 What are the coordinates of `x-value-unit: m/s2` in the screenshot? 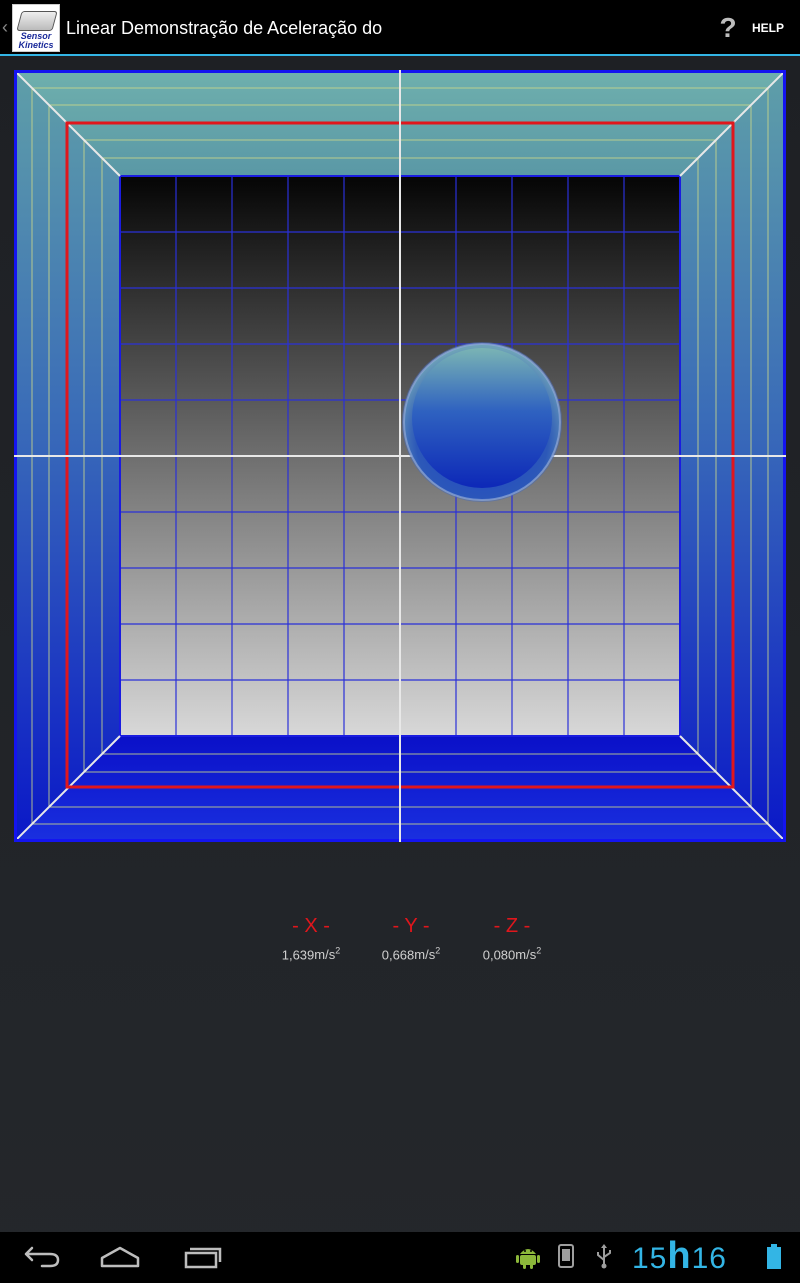 It's located at (327, 954).